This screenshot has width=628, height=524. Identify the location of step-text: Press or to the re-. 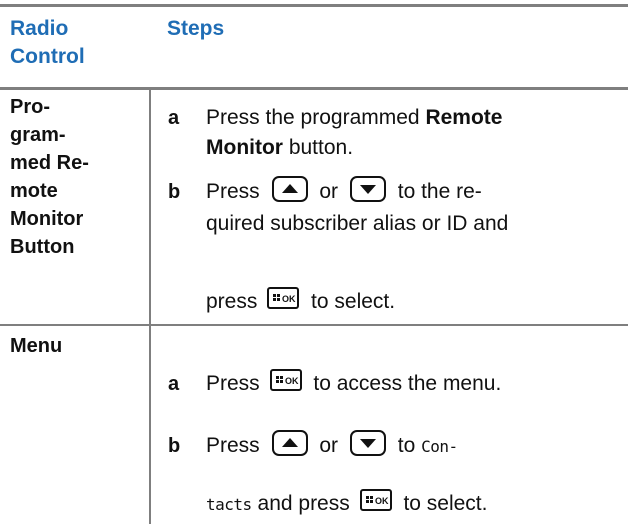
(344, 191).